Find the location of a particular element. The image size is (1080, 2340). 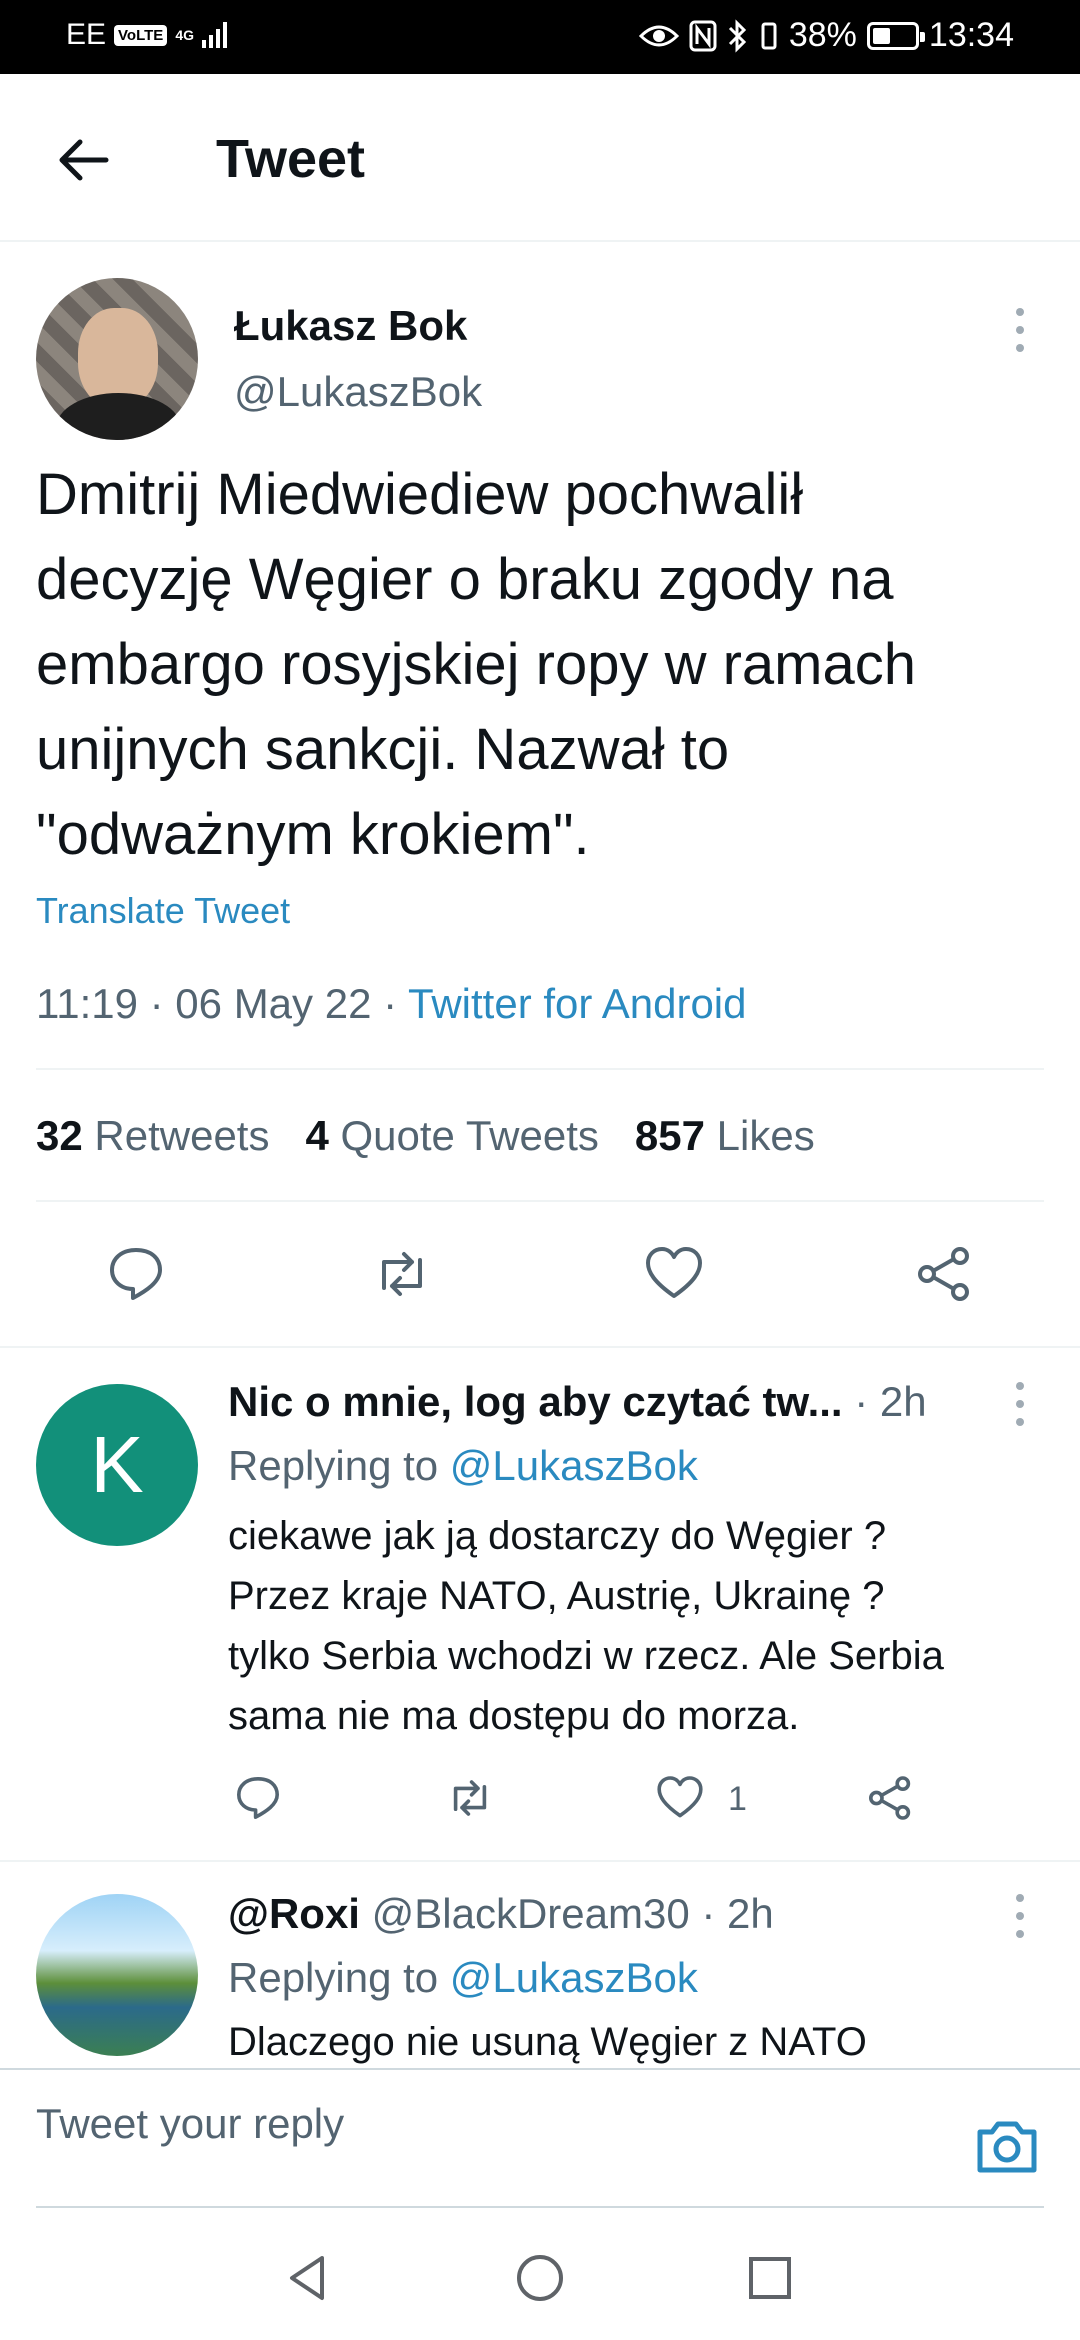

nav-home-icon is located at coordinates (540, 2278).